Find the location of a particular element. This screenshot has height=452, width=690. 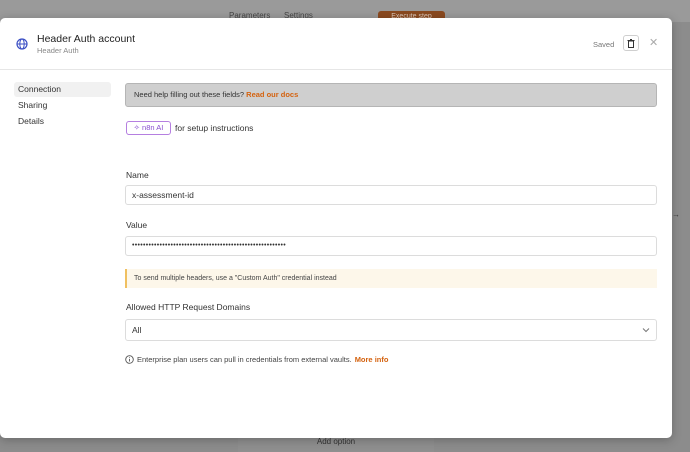

name-input: x-assessment-id is located at coordinates (391, 195).